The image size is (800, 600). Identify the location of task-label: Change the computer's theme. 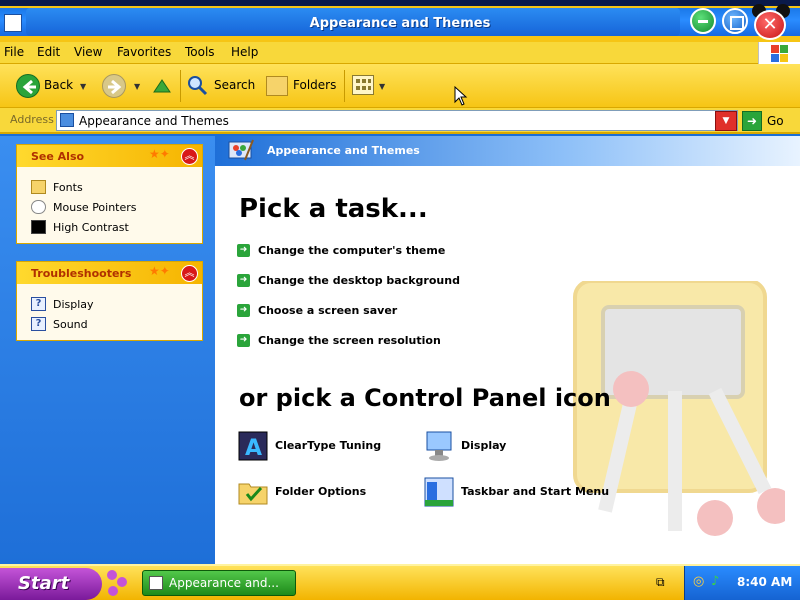
(351, 250).